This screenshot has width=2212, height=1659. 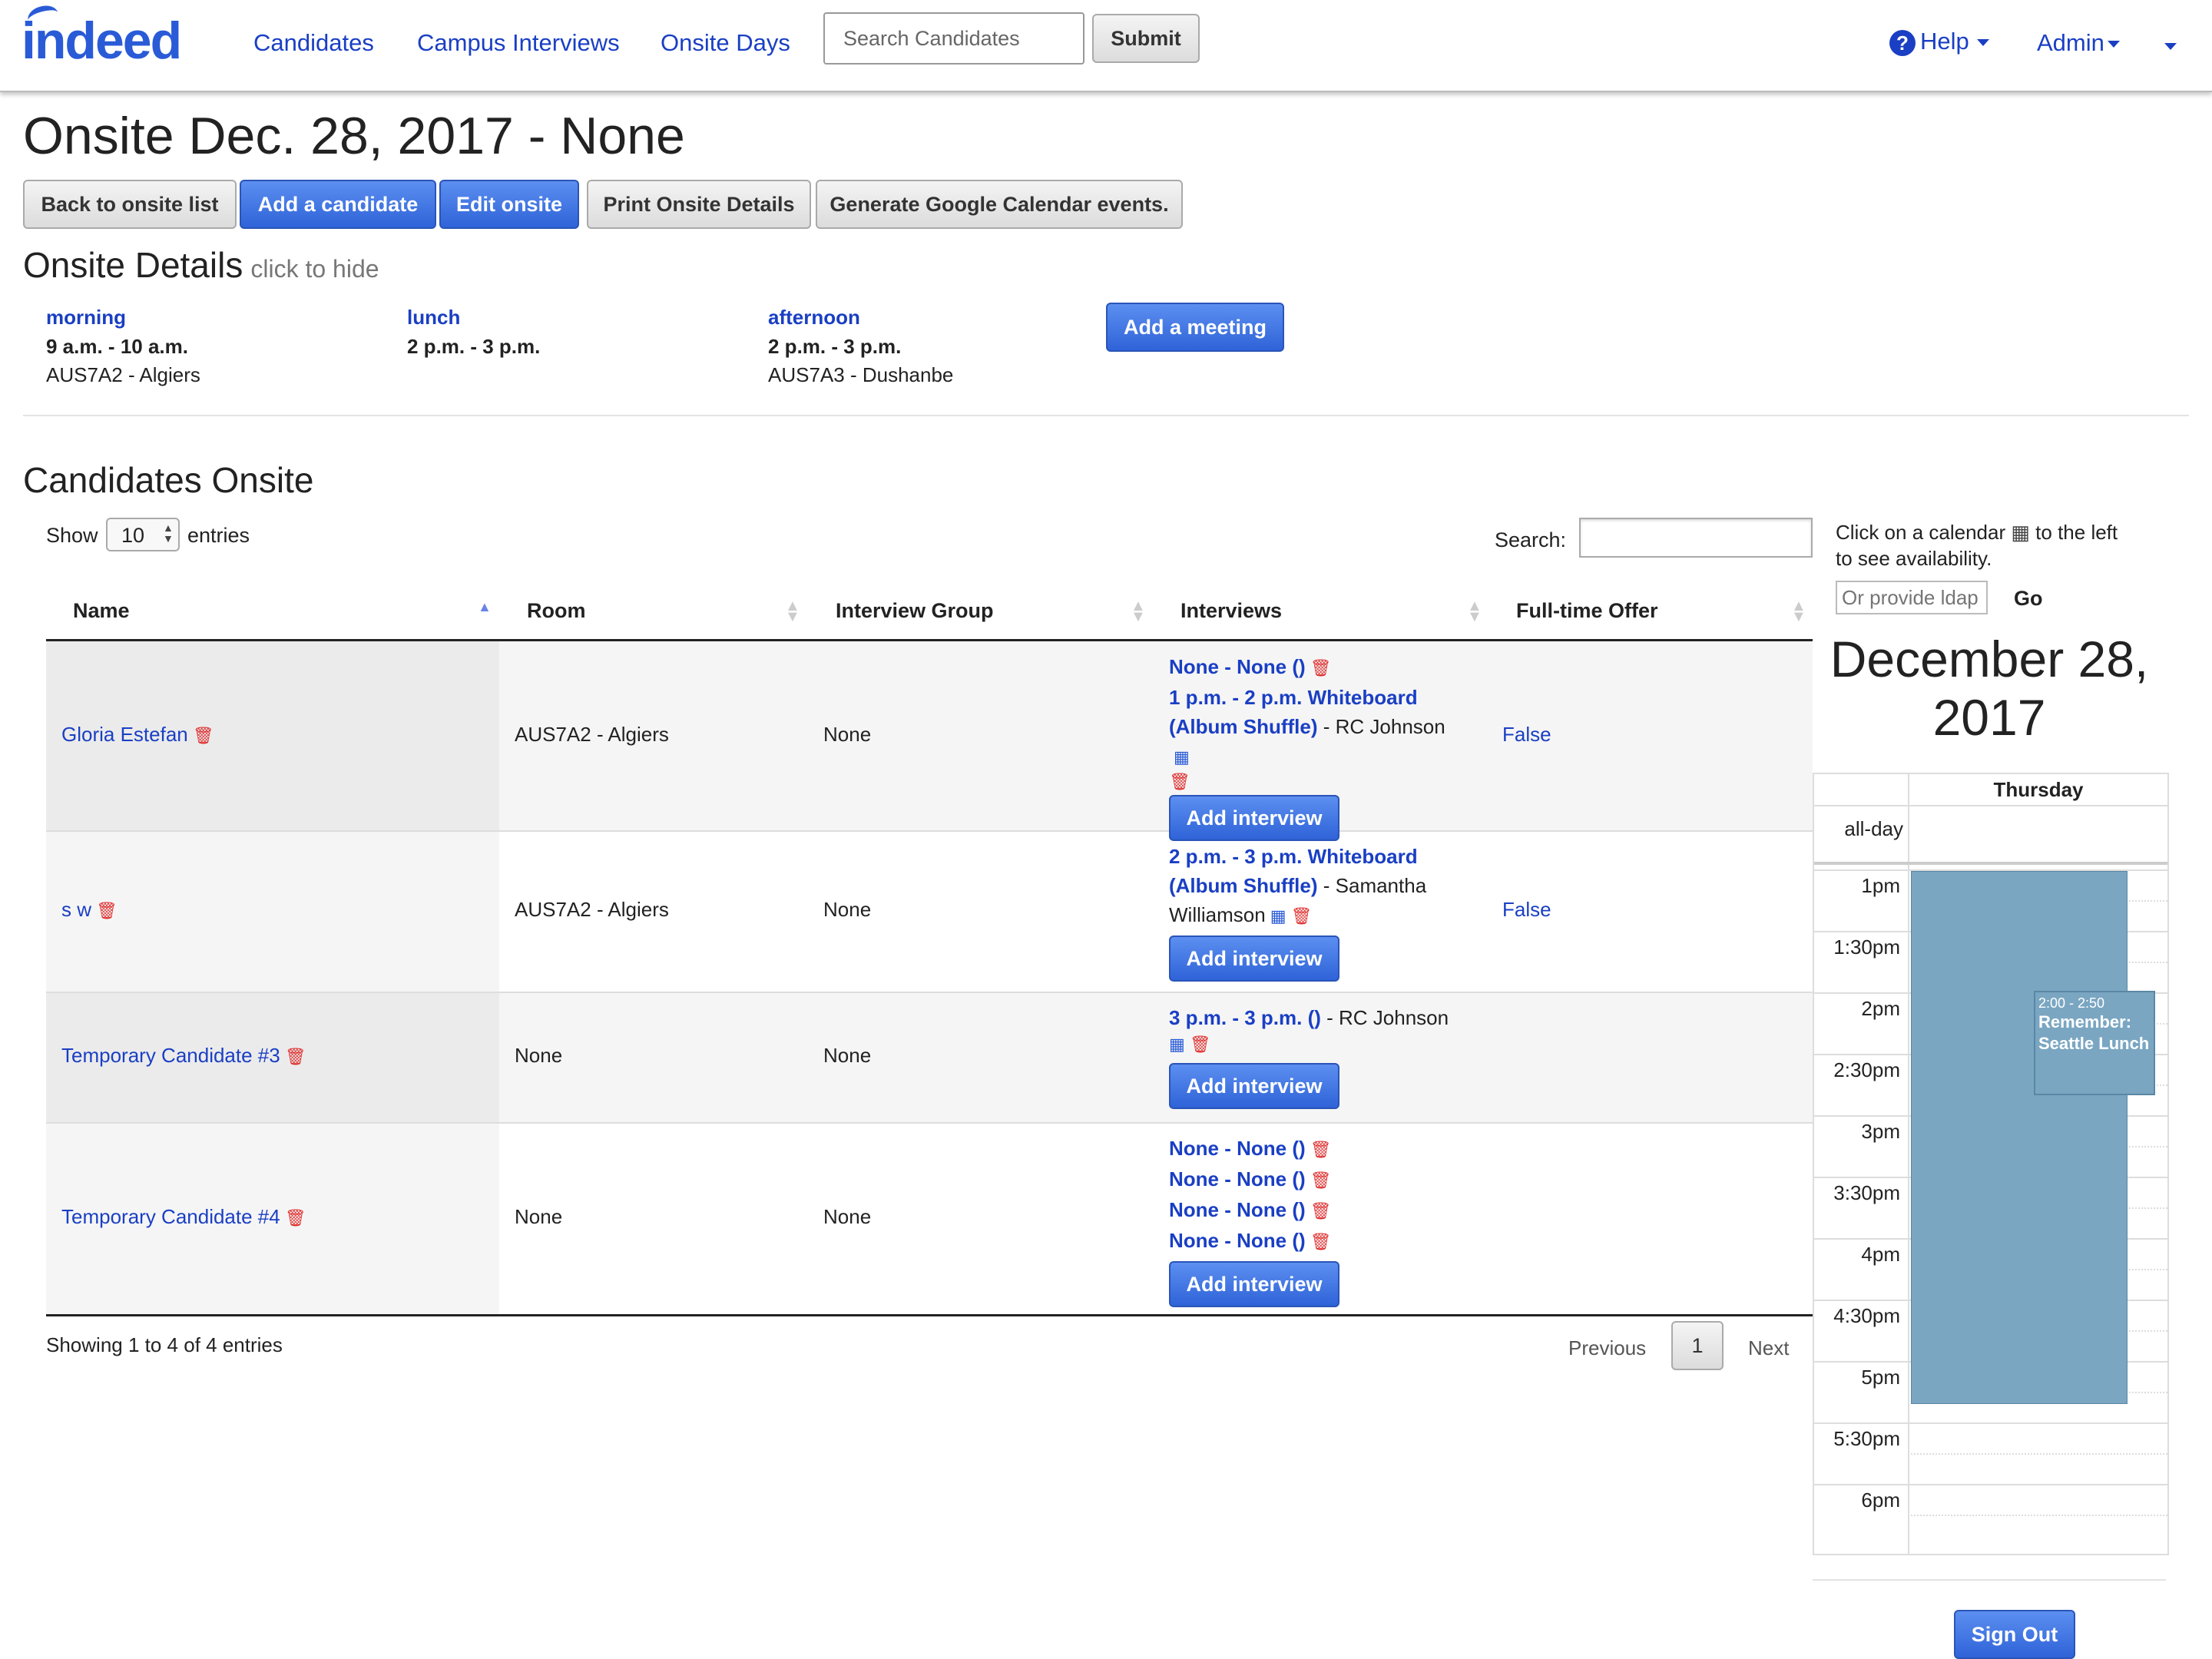 What do you see at coordinates (117, 347) in the screenshot?
I see `slot-time-morning: 9 a.m. - 10 a.m.` at bounding box center [117, 347].